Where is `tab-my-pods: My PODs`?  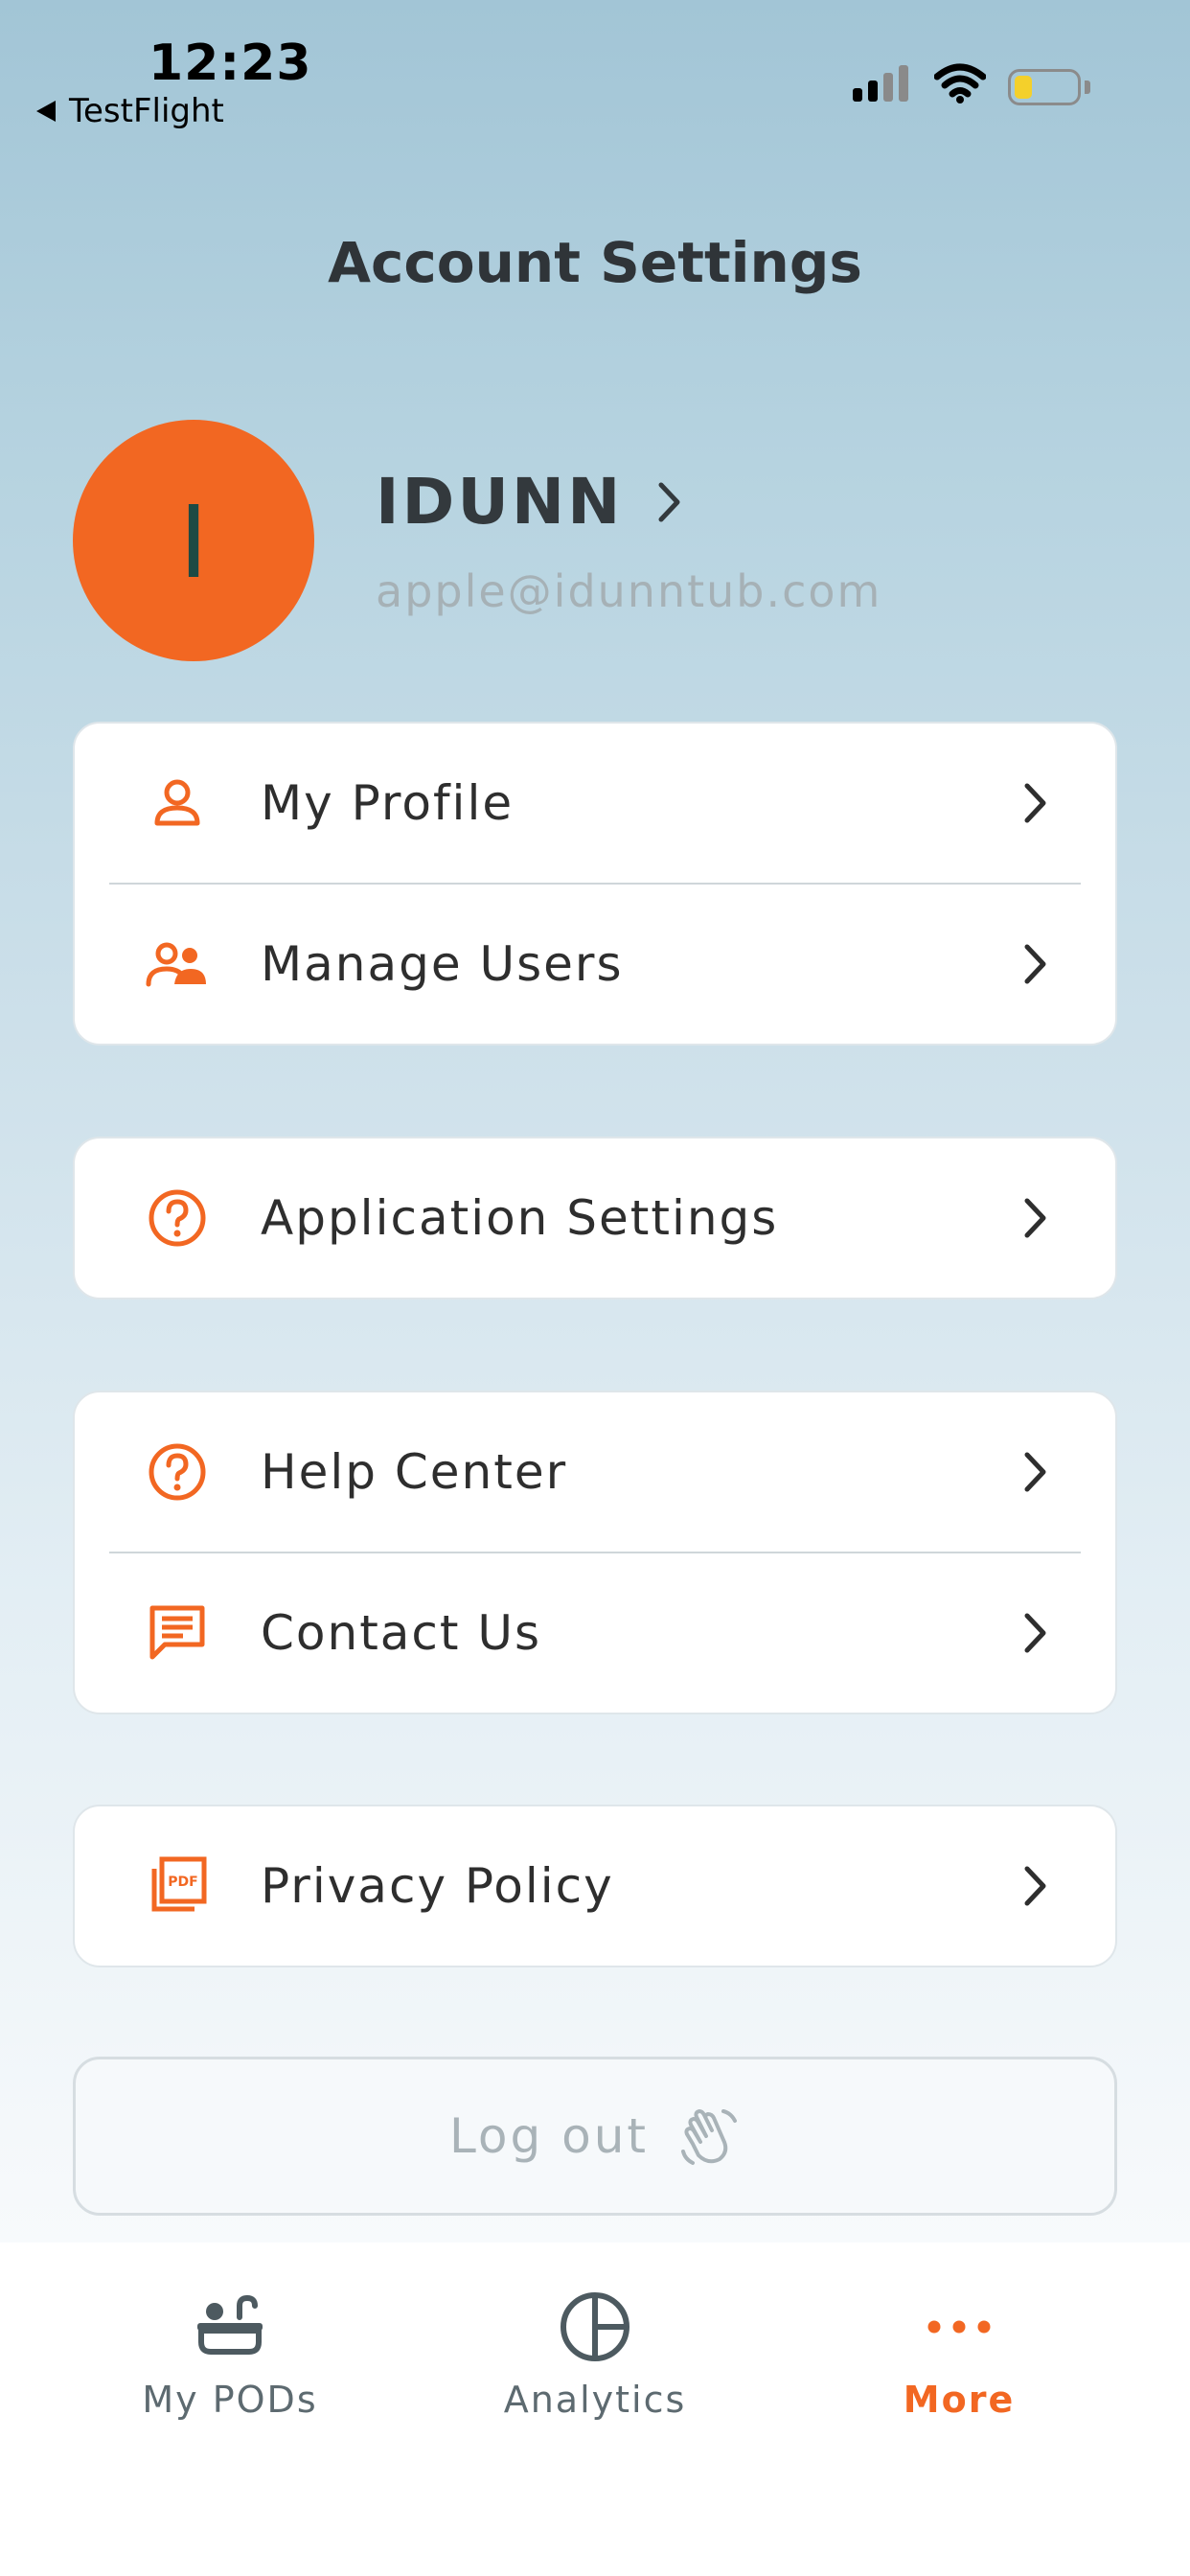
tab-my-pods: My PODs is located at coordinates (230, 2355).